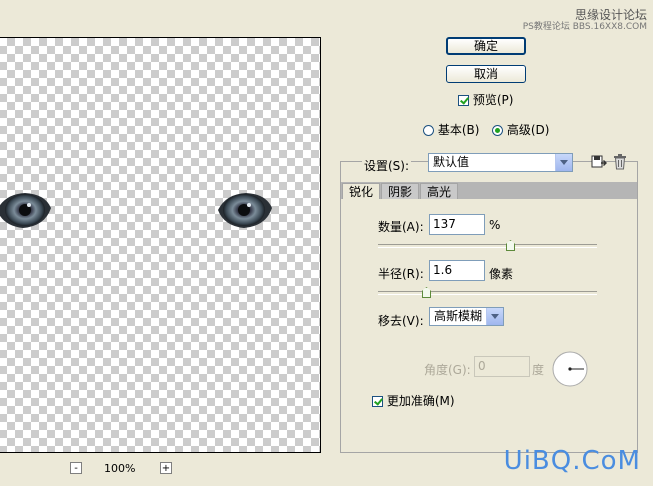 Image resolution: width=653 pixels, height=486 pixels. What do you see at coordinates (501, 274) in the screenshot?
I see `radius-unit: 像素` at bounding box center [501, 274].